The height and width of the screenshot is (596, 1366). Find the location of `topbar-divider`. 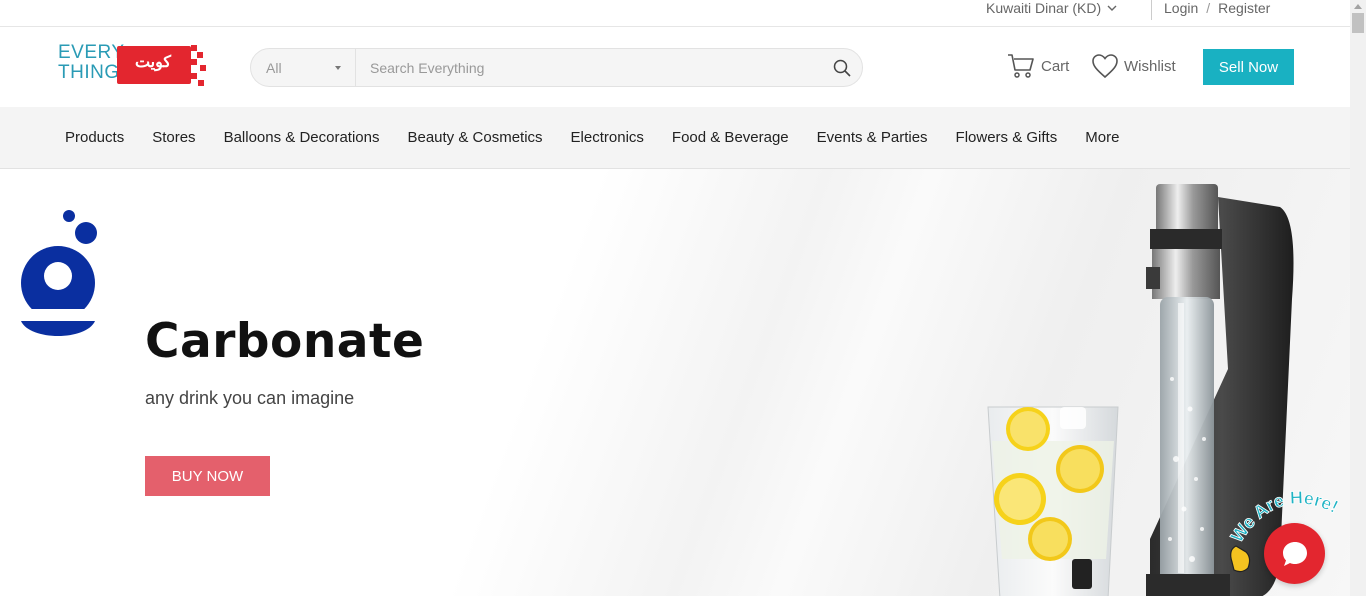

topbar-divider is located at coordinates (1151, 10).